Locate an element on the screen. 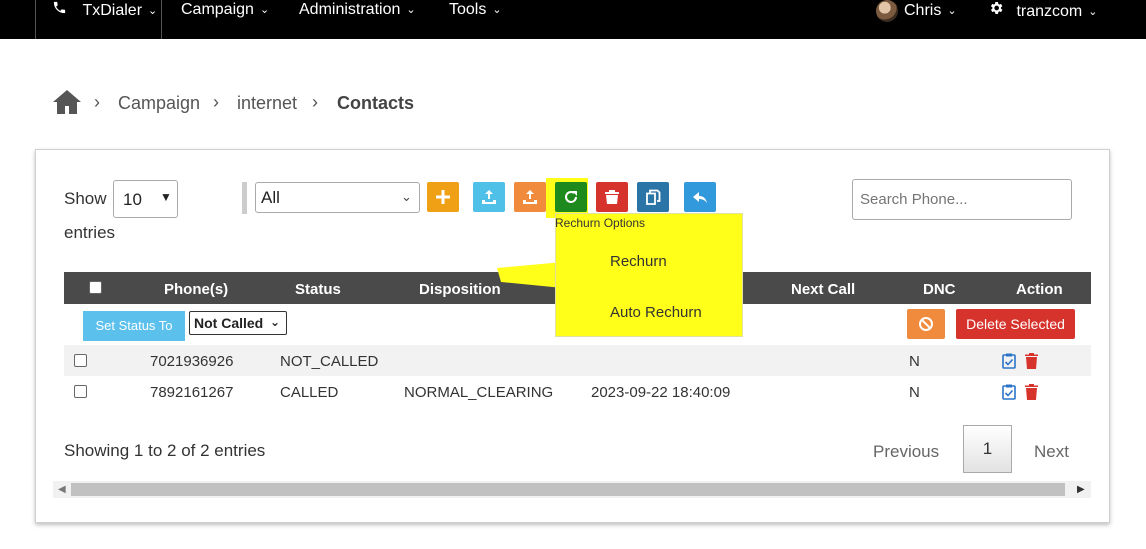  delete-selected-button: Delete Selected is located at coordinates (1015, 324).